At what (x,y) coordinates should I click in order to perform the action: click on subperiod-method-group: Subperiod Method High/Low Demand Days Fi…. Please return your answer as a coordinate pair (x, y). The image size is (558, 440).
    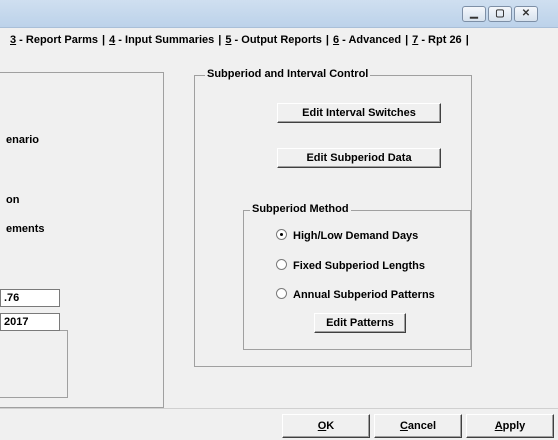
    Looking at the image, I should click on (357, 276).